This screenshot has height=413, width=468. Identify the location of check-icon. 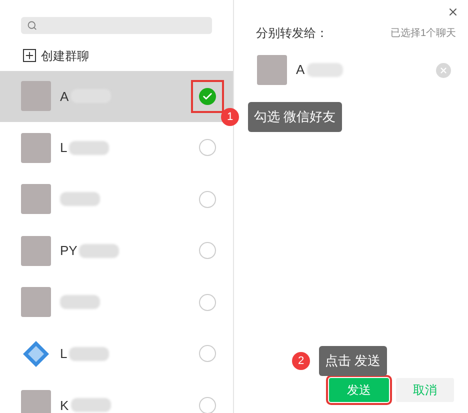
(207, 96).